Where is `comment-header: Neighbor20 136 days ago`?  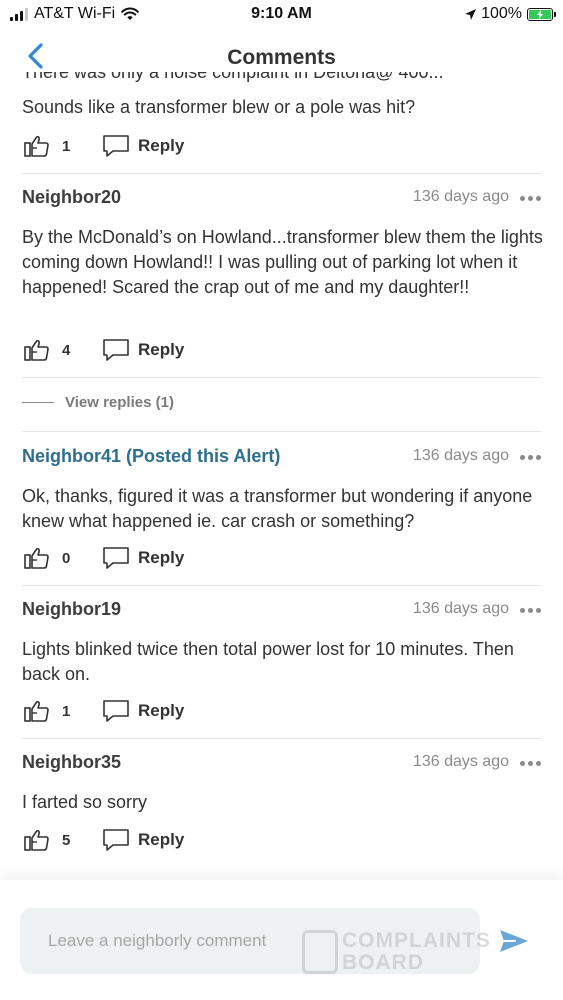
comment-header: Neighbor20 136 days ago is located at coordinates (281, 199).